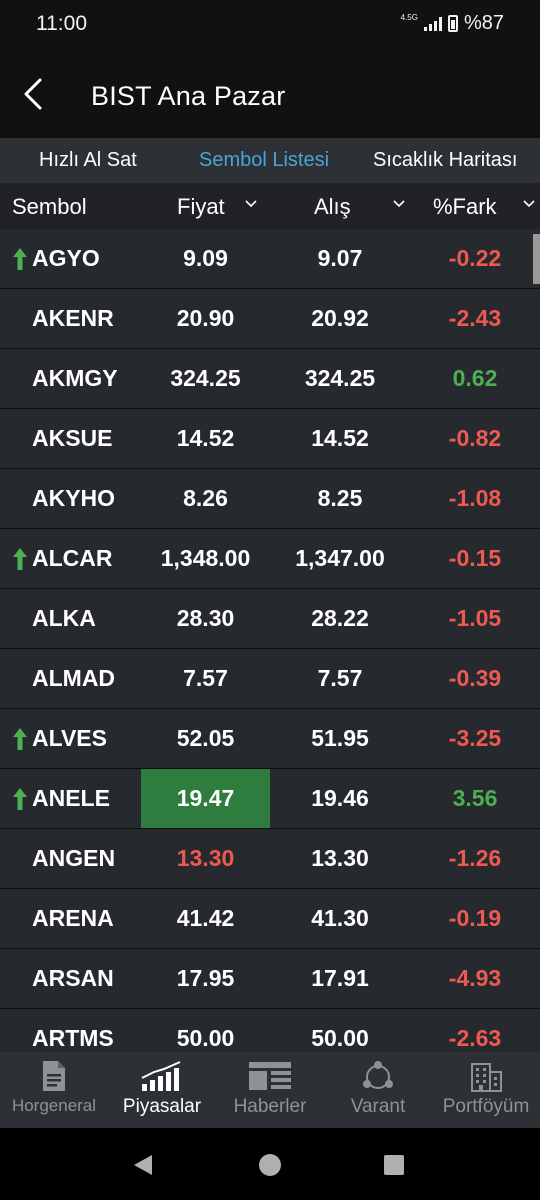  What do you see at coordinates (205, 858) in the screenshot?
I see `price-cell: 13.30` at bounding box center [205, 858].